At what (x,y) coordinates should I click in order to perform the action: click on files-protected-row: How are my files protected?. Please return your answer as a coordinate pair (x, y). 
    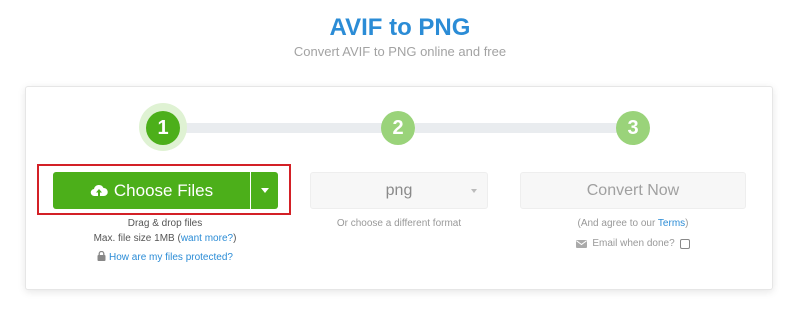
    Looking at the image, I should click on (165, 257).